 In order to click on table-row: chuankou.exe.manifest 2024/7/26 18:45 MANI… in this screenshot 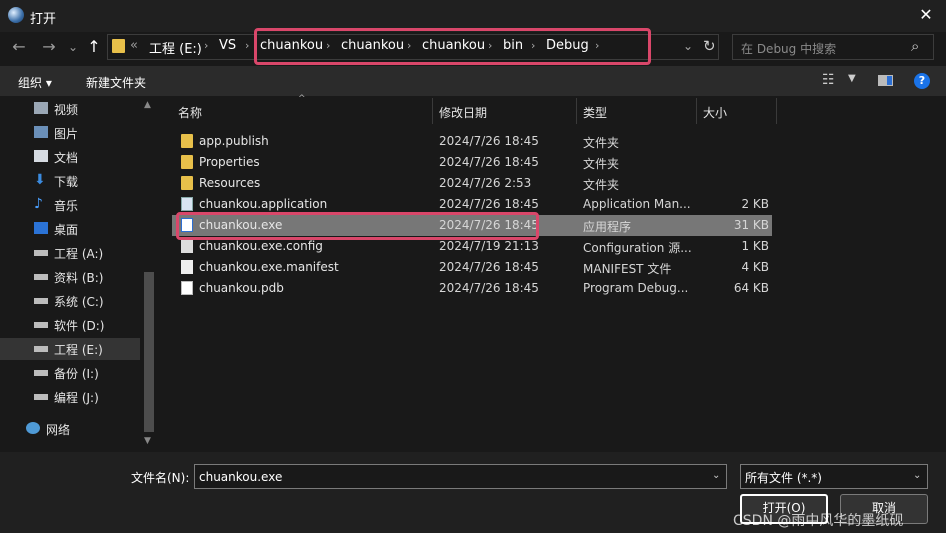, I will do `click(472, 267)`.